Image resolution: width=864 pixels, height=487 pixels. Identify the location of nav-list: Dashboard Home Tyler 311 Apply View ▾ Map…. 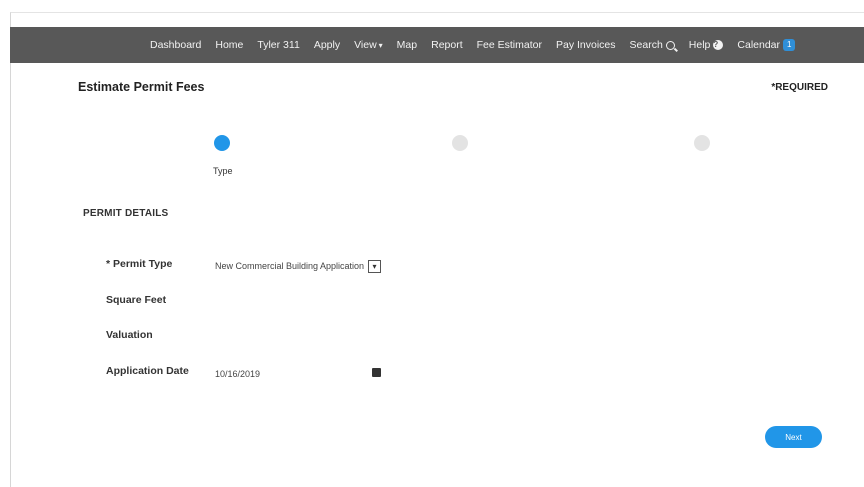
(472, 45).